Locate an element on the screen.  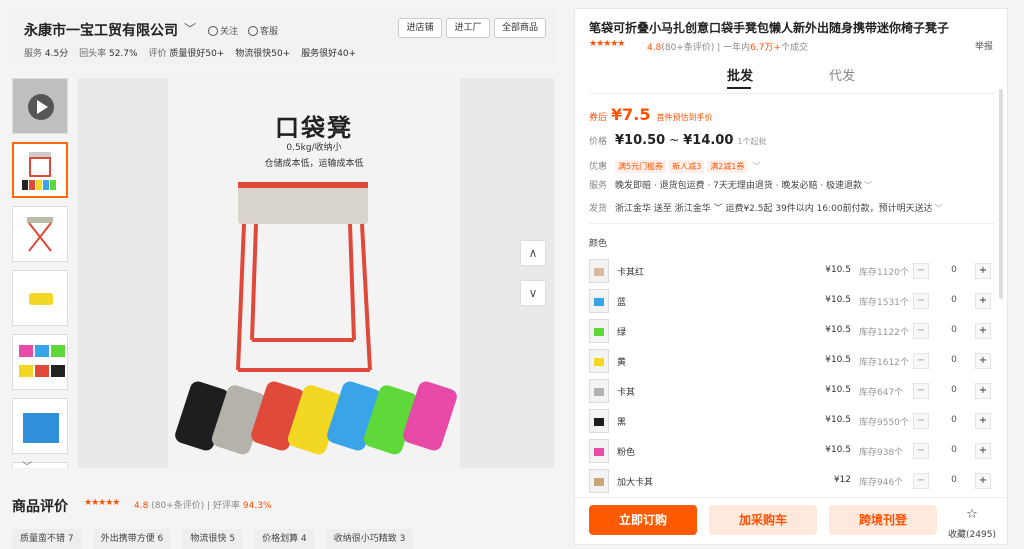
coupon-badge: 满2减1券 is located at coordinates (727, 166).